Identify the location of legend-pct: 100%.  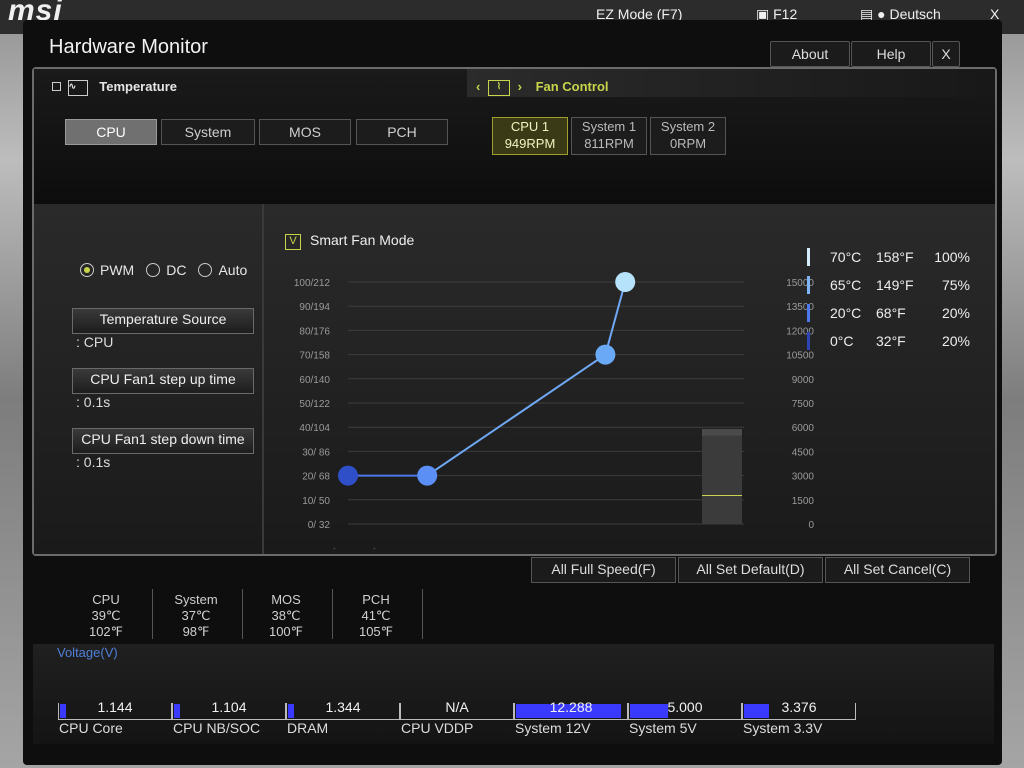
(952, 257).